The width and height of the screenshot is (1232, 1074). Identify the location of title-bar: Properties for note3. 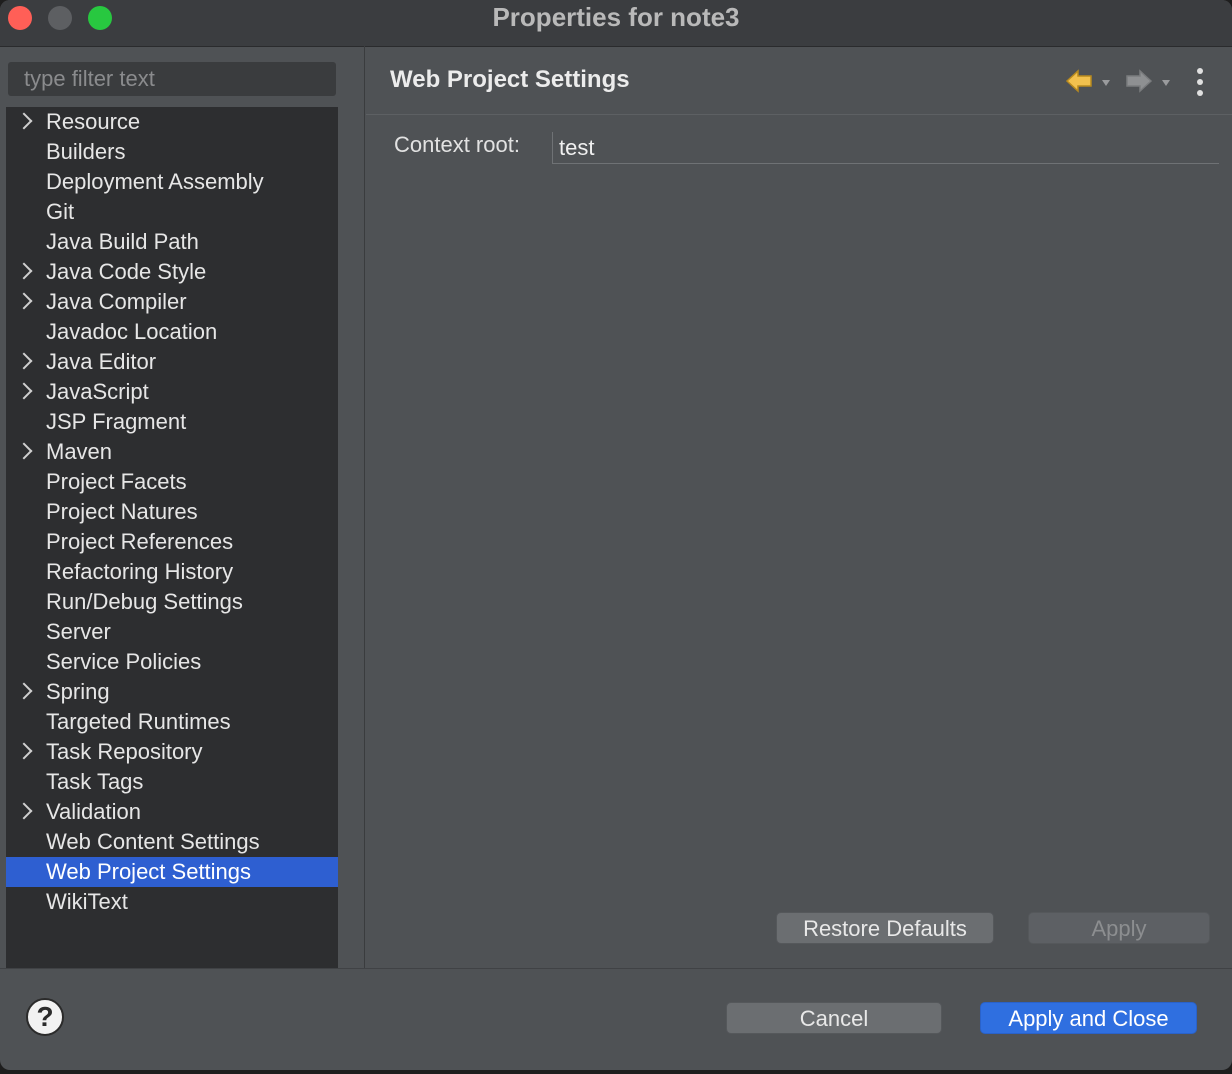
(616, 23).